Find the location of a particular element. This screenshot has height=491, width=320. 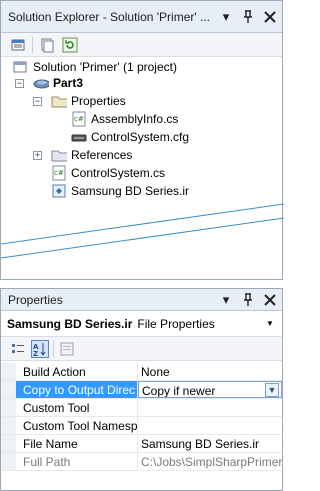

csharp-project-icon is located at coordinates (41, 83).